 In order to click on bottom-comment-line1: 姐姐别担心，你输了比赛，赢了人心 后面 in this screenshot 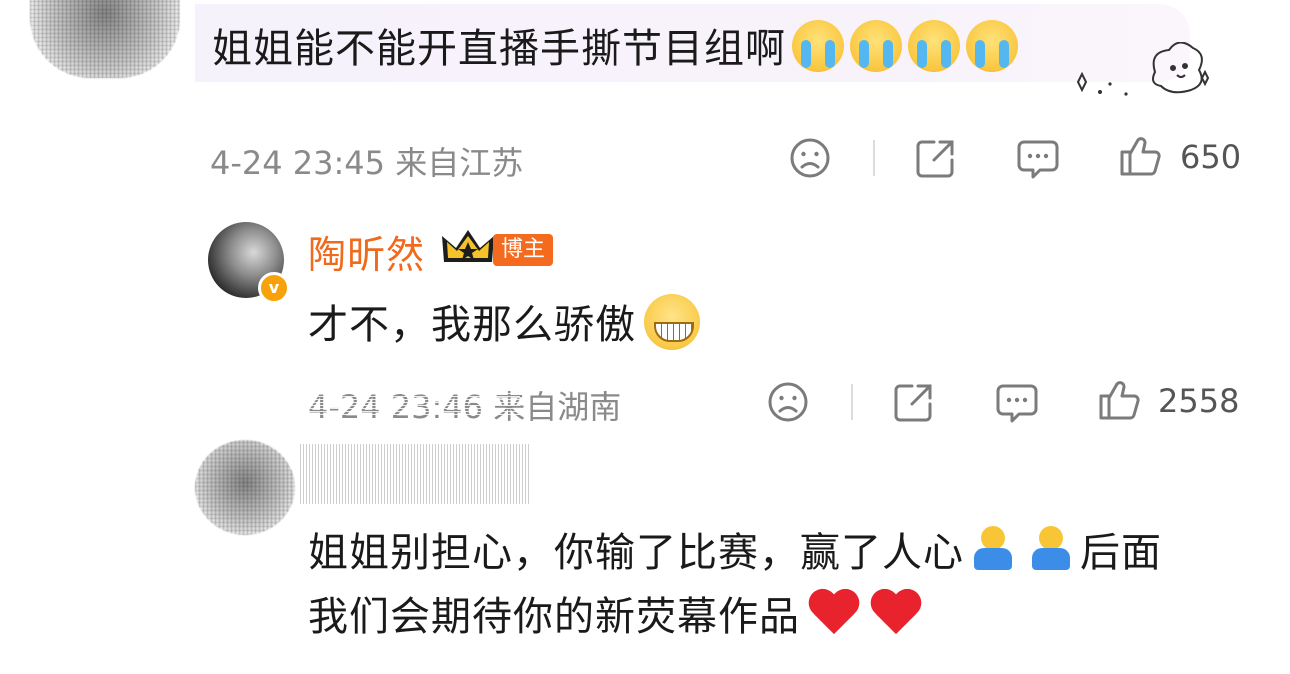, I will do `click(735, 551)`.